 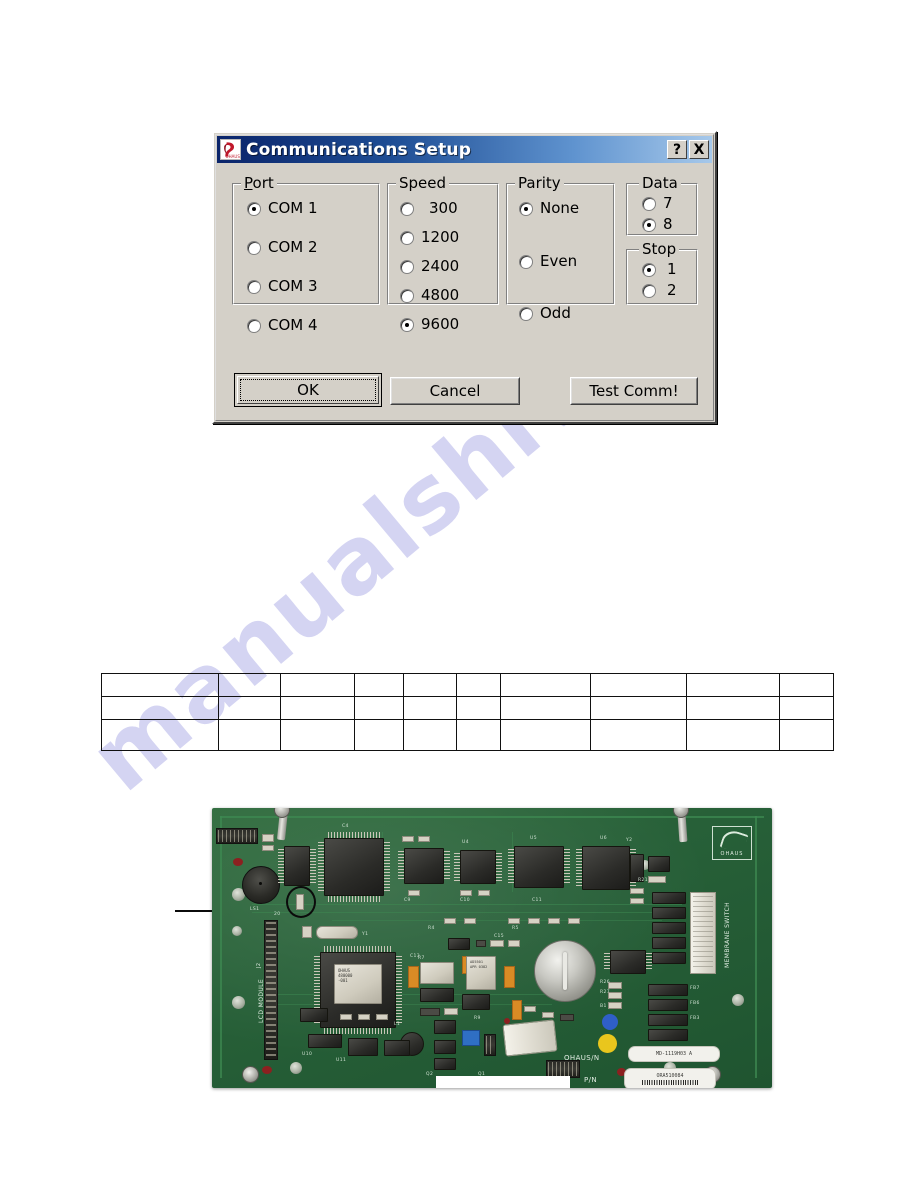 I want to click on svg-text: OHAUS, so click(x=233, y=156).